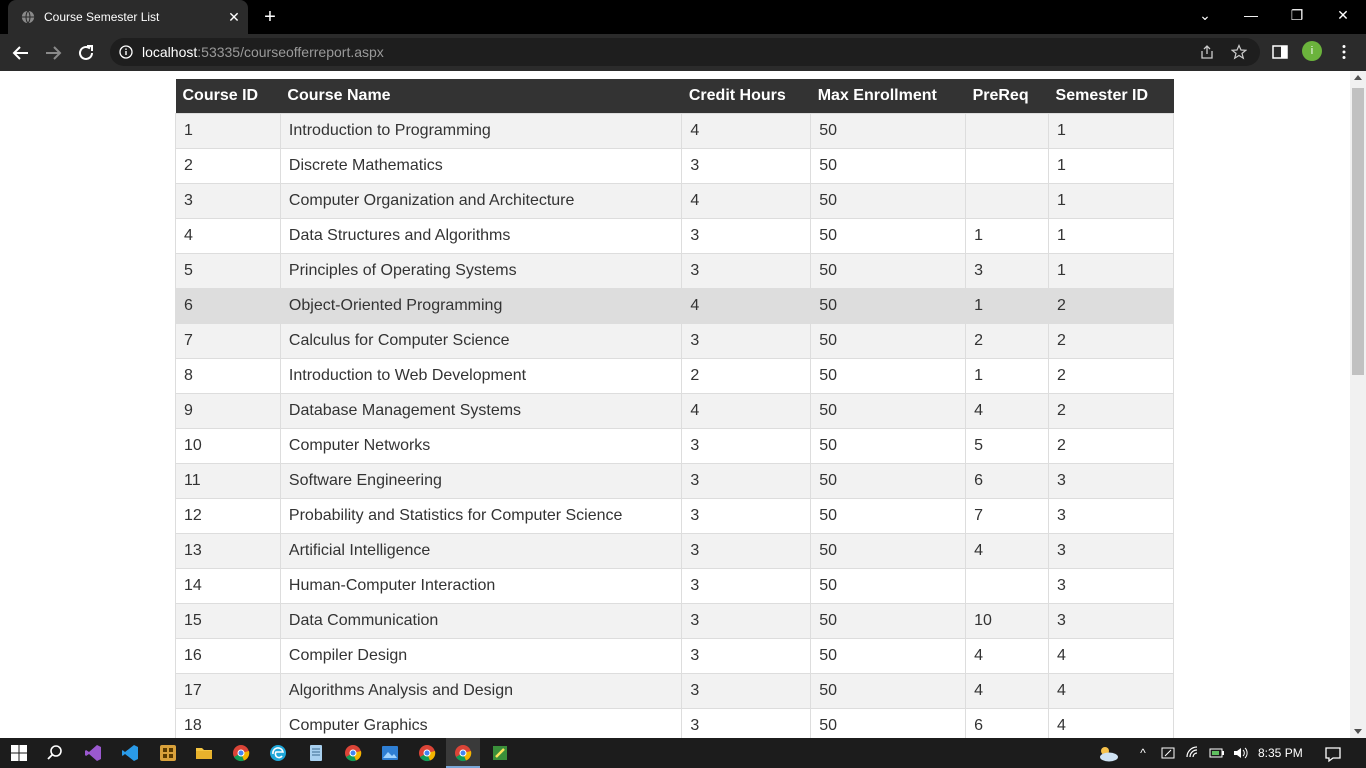 Image resolution: width=1366 pixels, height=768 pixels. What do you see at coordinates (1312, 51) in the screenshot?
I see `profile-avatar: i` at bounding box center [1312, 51].